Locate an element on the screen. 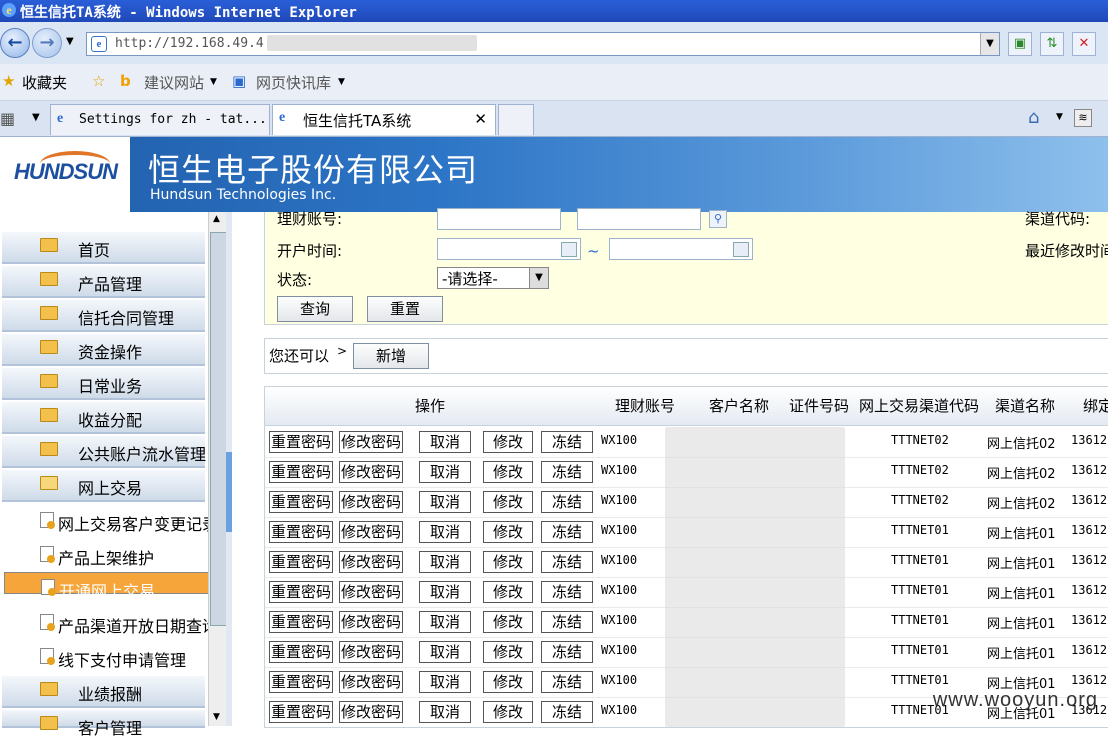  sidebar-item-daily: 日常业务 is located at coordinates (103, 384).